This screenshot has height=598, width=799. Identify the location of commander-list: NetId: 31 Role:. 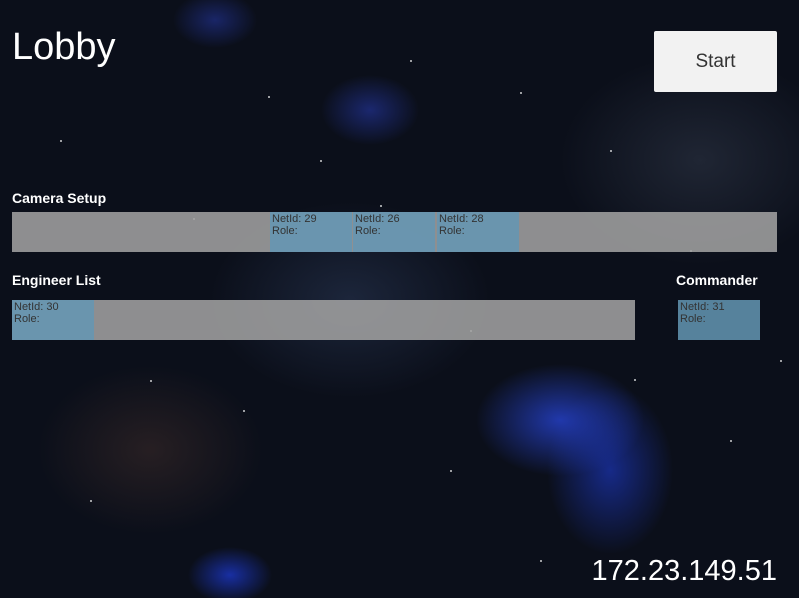
(719, 320).